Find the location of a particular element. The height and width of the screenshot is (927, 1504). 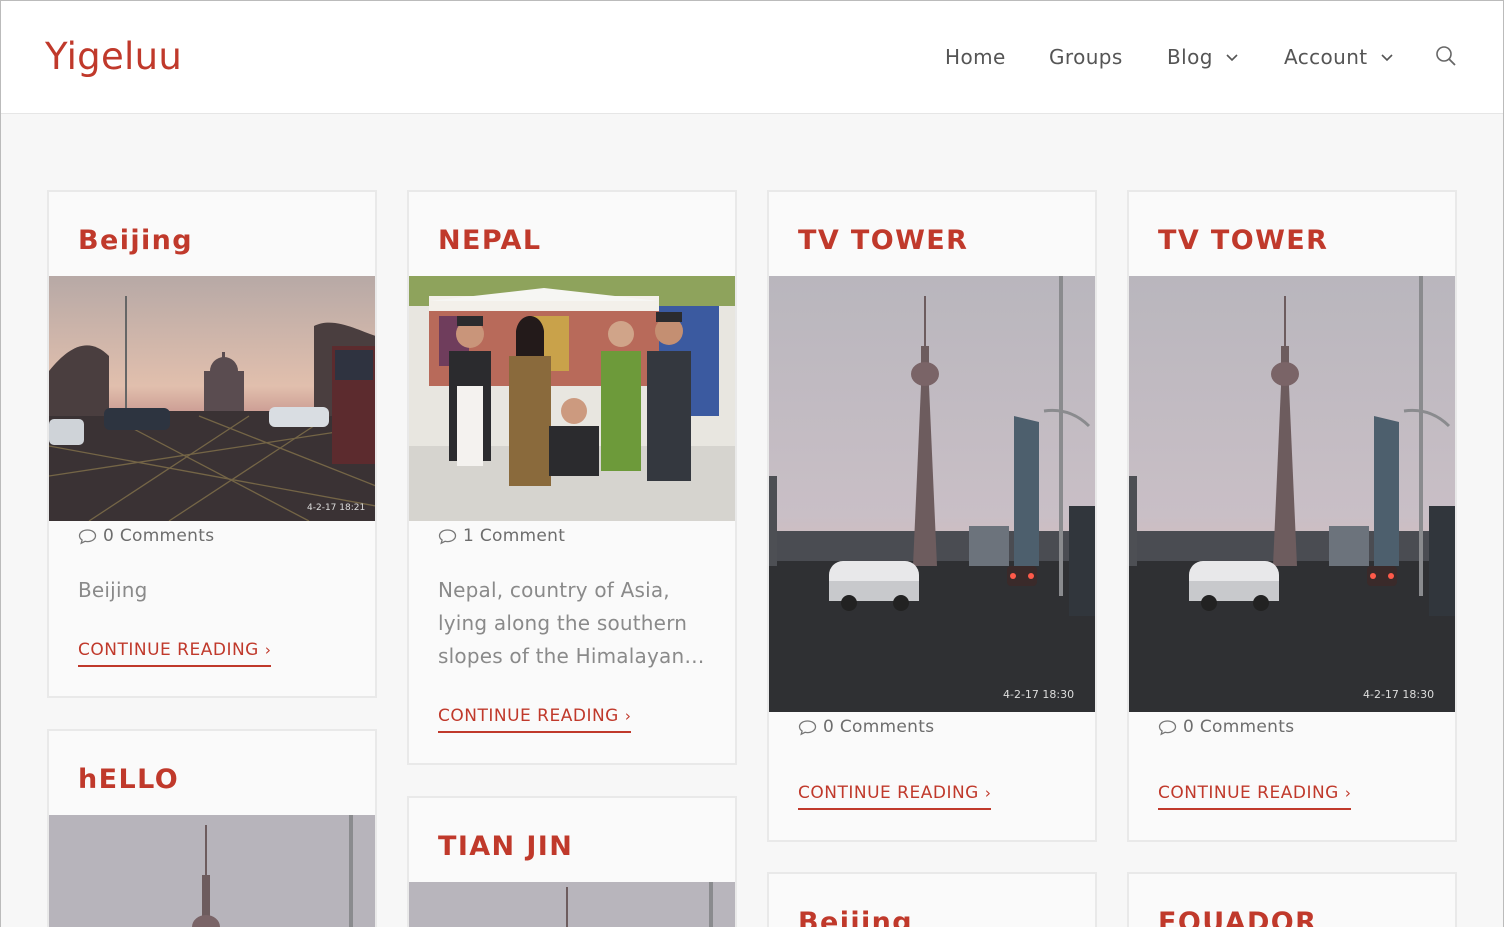

tv-tower-photo is located at coordinates (212, 871).